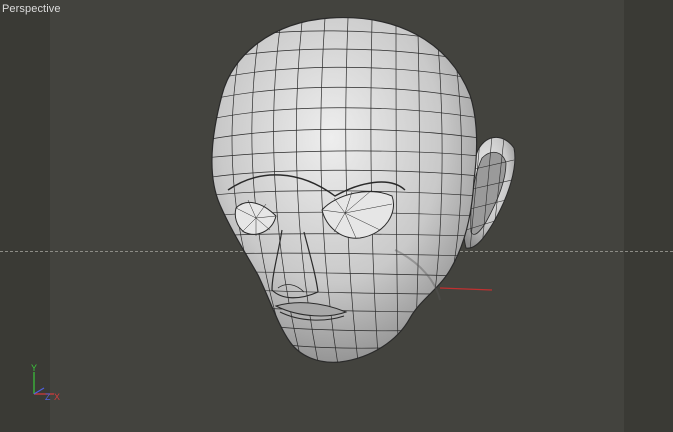 The height and width of the screenshot is (432, 673). Describe the element at coordinates (48, 397) in the screenshot. I see `z-axis-label: Z` at that location.